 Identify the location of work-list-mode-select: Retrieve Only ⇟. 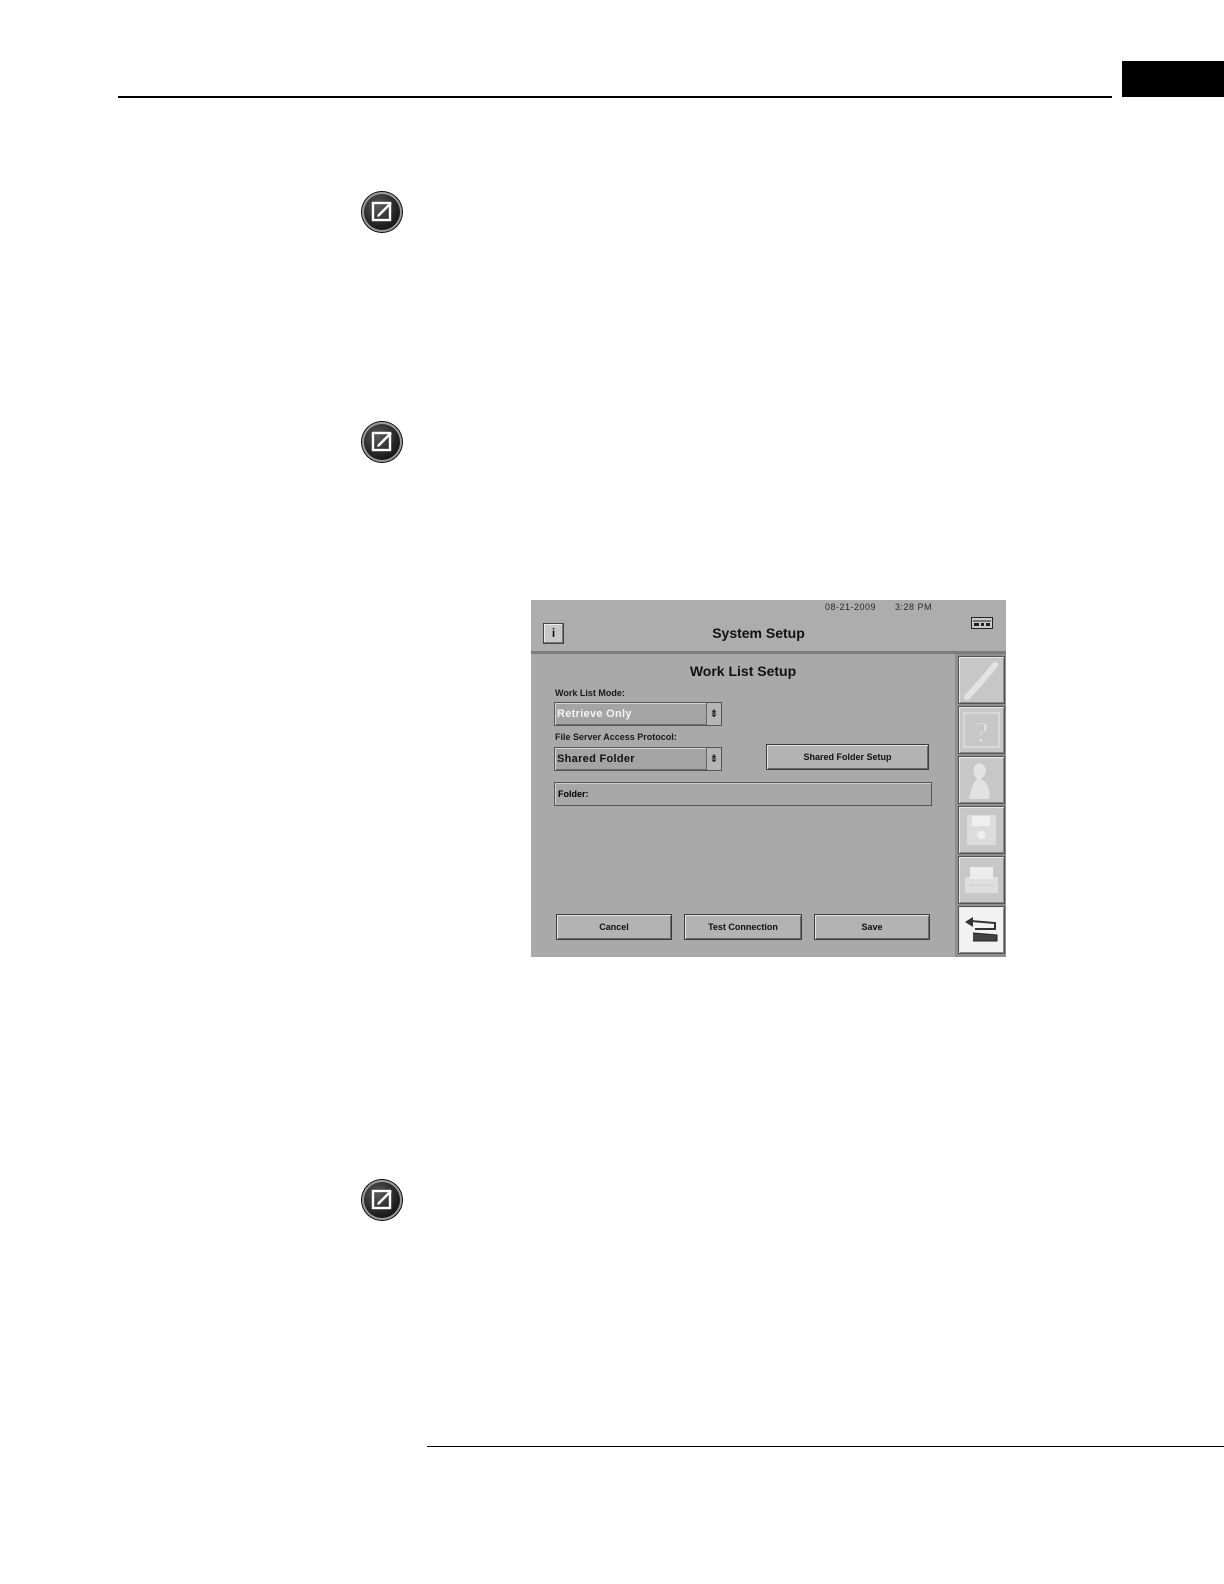
(638, 714).